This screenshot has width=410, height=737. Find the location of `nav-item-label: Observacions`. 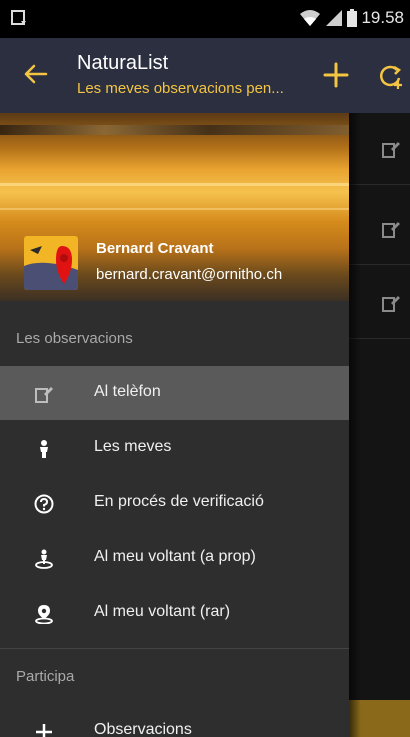

nav-item-label: Observacions is located at coordinates (143, 729).